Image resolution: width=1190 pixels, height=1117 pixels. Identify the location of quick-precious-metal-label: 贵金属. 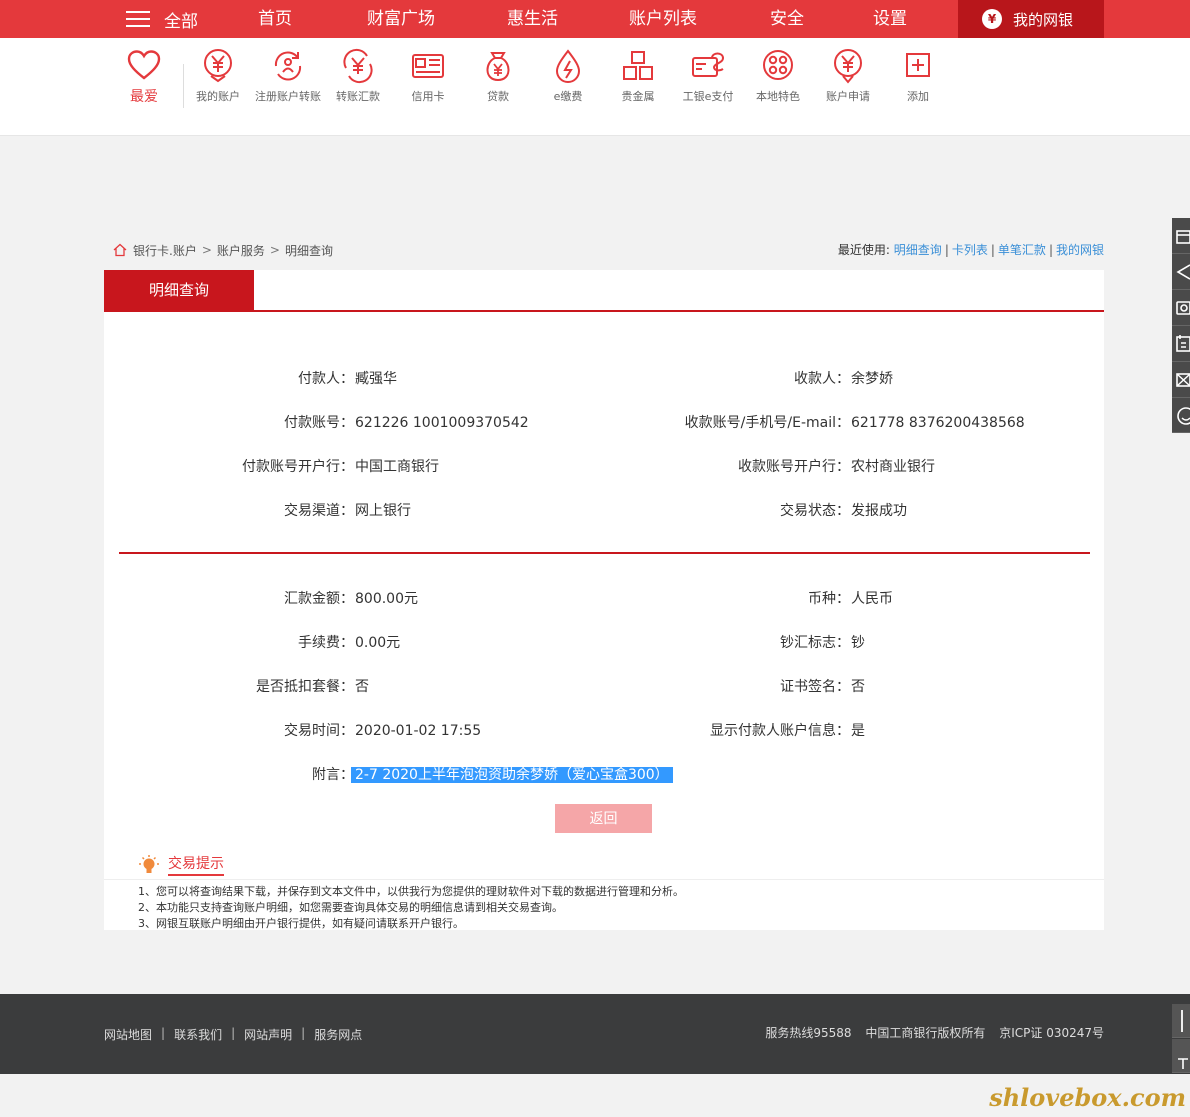
(638, 96).